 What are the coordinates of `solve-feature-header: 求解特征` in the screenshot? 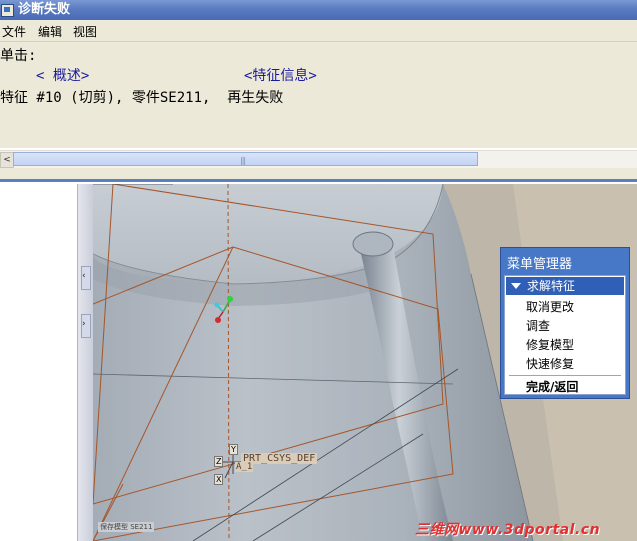 It's located at (565, 286).